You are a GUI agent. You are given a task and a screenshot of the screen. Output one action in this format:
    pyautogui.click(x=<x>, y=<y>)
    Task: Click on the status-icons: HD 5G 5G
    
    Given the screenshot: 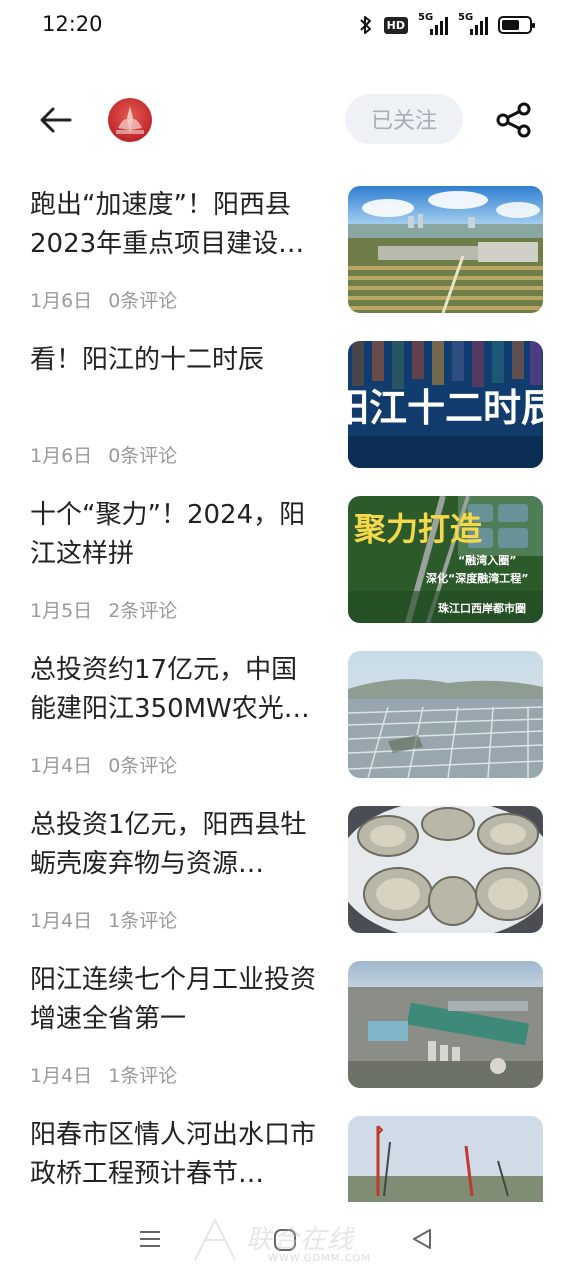 What is the action you would take?
    pyautogui.click(x=446, y=25)
    